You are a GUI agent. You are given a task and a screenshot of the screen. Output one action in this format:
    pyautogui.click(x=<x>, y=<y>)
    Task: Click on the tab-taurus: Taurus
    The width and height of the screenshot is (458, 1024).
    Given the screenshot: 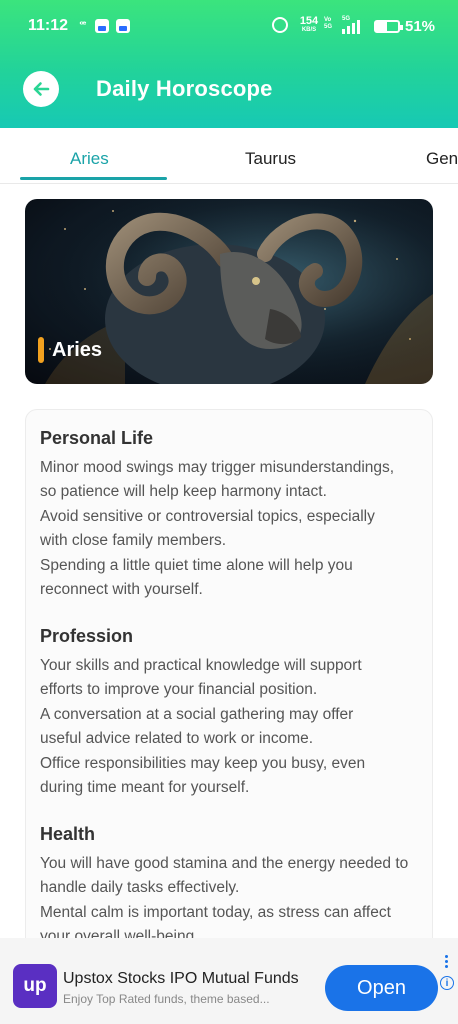 What is the action you would take?
    pyautogui.click(x=270, y=159)
    